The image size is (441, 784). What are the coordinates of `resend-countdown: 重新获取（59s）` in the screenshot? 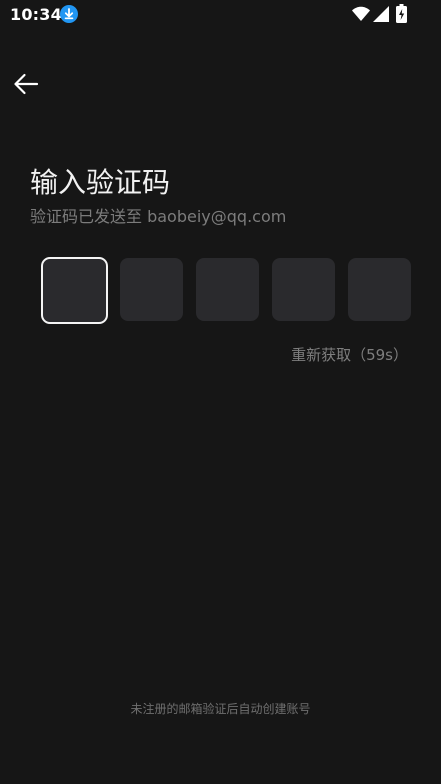 It's located at (349, 355).